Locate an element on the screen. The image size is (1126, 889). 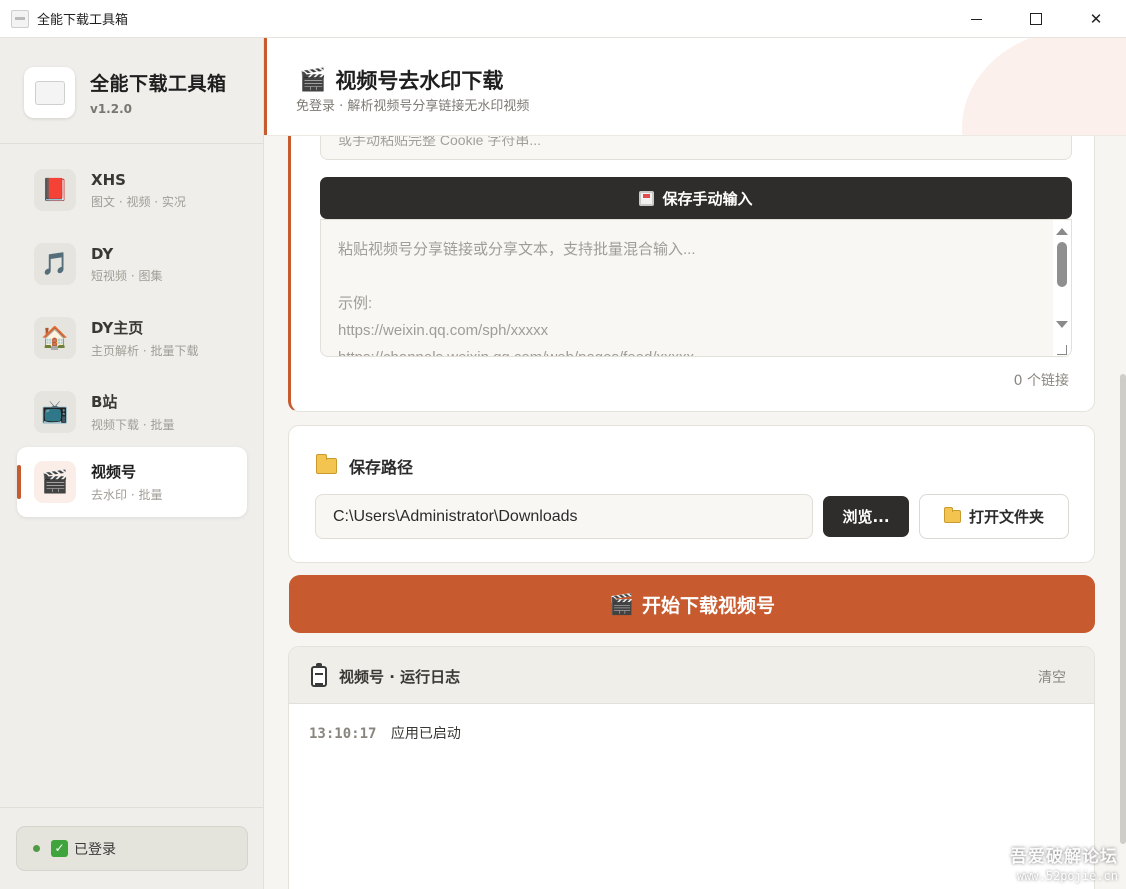
start-download-label: 开始下载视频号 is located at coordinates (708, 605).